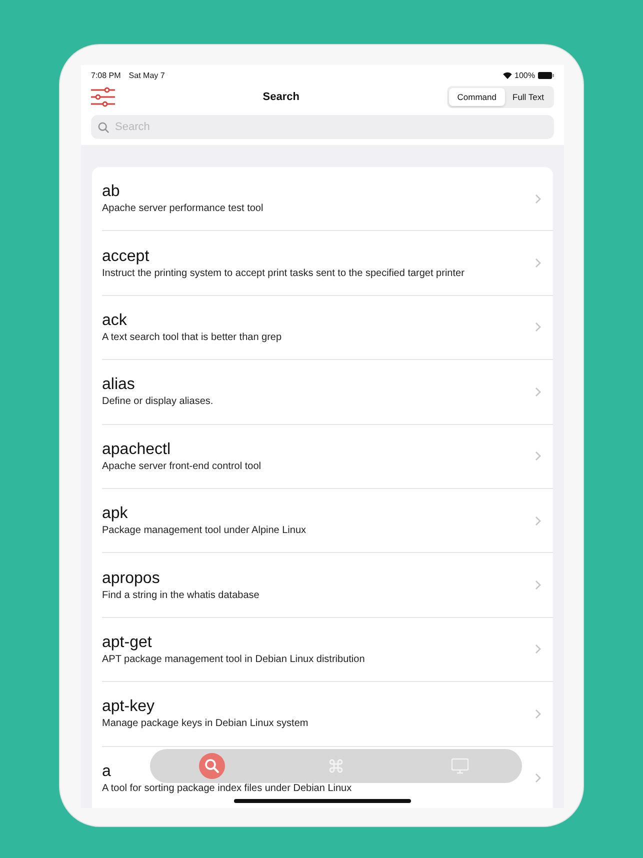 The image size is (643, 858). What do you see at coordinates (507, 75) in the screenshot?
I see `wifi-icon` at bounding box center [507, 75].